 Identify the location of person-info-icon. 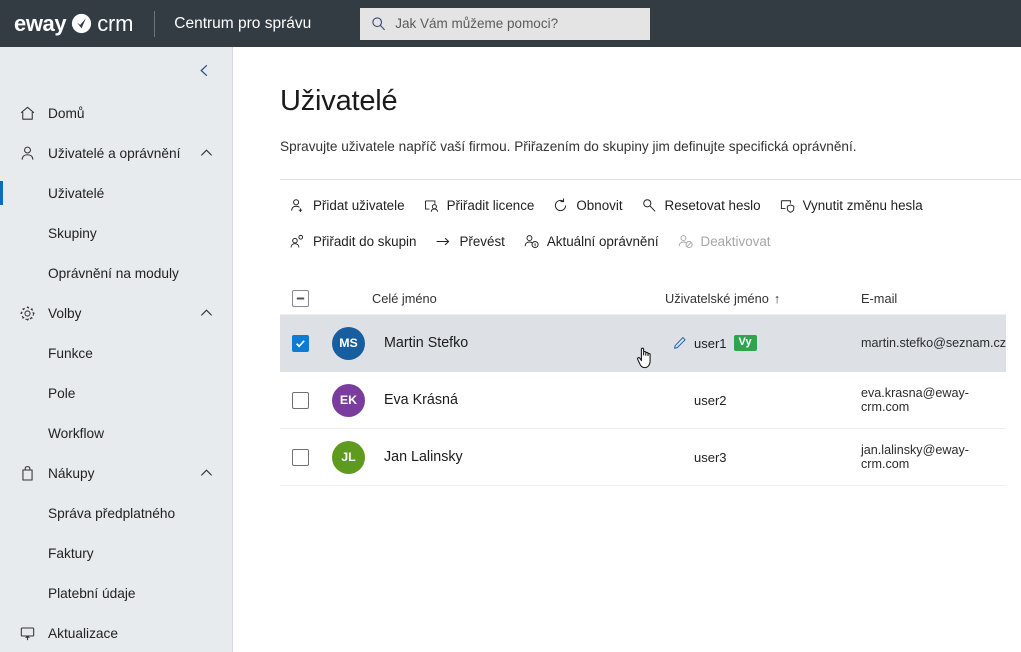
(531, 242).